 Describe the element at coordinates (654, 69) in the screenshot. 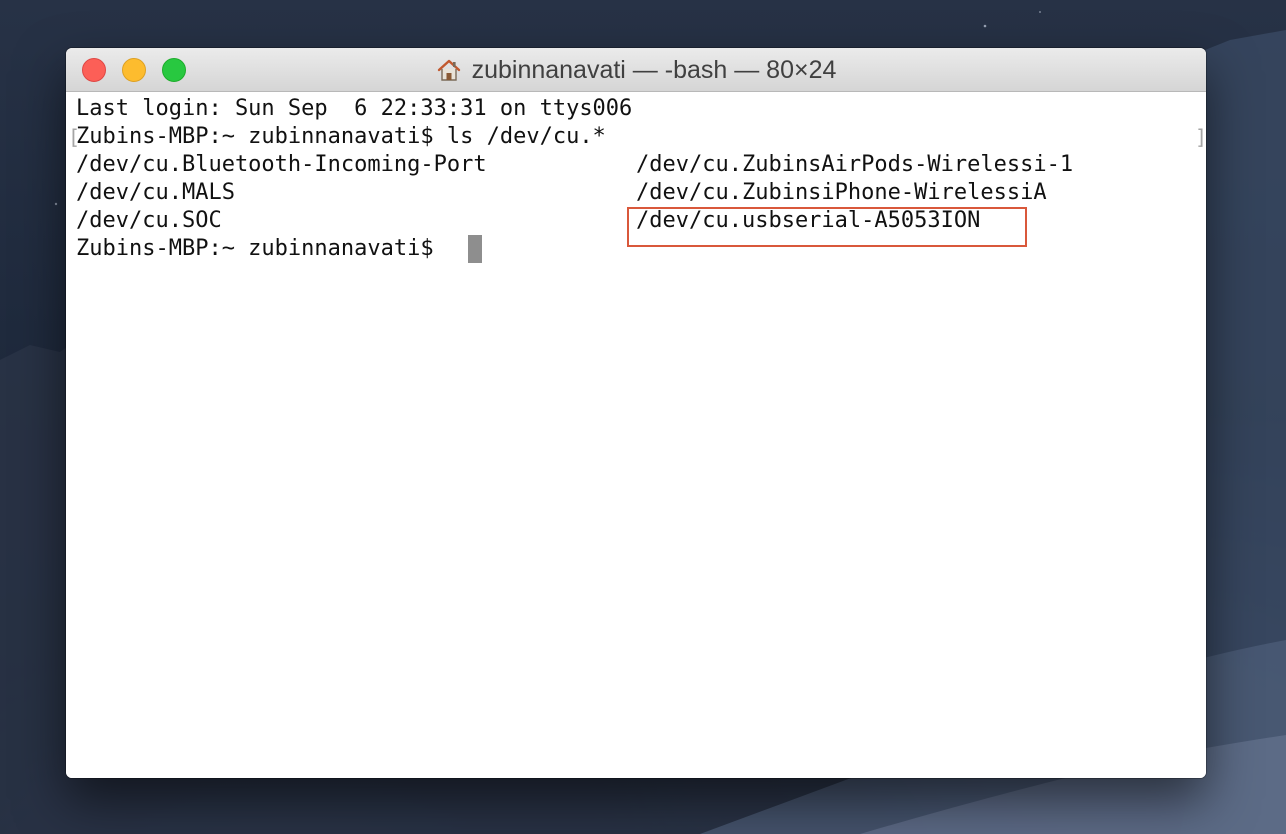

I see `window-title-text: zubinnanavati — -bash — 80×24` at that location.